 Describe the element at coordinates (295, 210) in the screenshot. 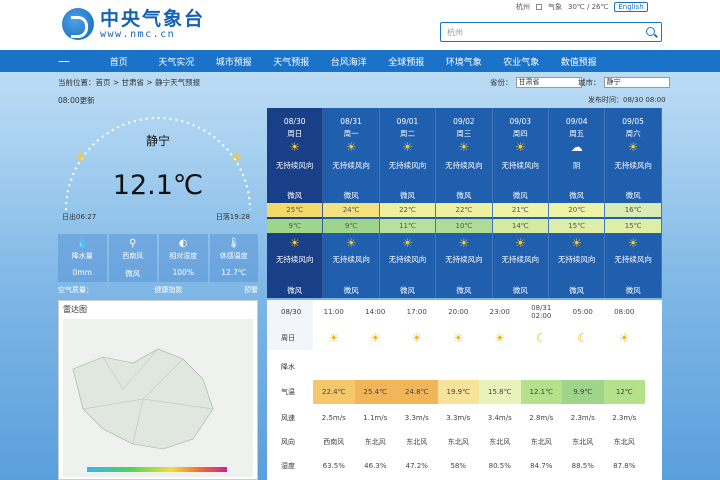

I see `forecast-high: 25℃` at that location.